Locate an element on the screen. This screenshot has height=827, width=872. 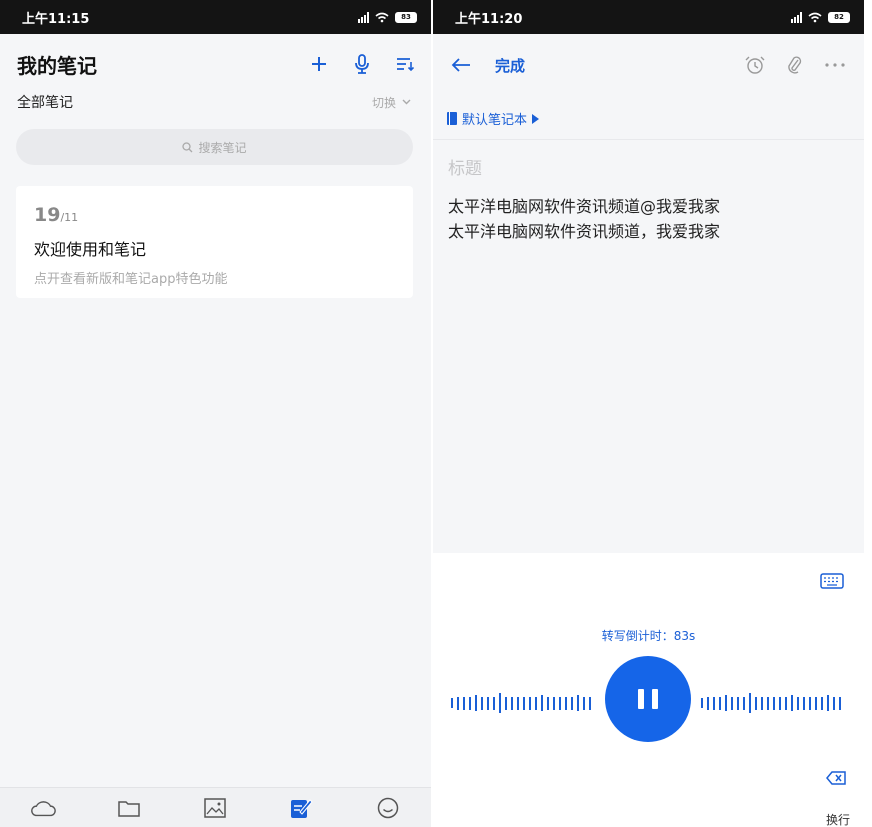
battery-icon: 82 is located at coordinates (839, 17).